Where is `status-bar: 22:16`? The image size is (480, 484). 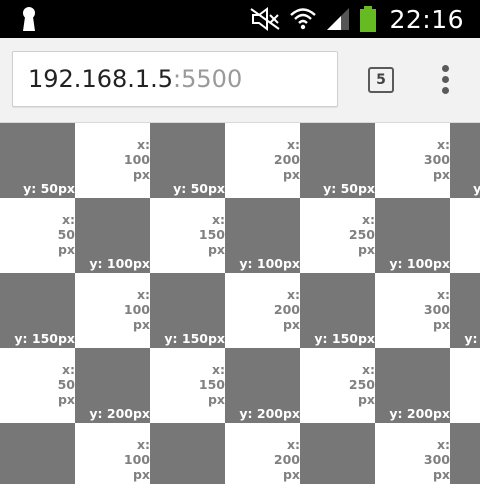
status-bar: 22:16 is located at coordinates (240, 19).